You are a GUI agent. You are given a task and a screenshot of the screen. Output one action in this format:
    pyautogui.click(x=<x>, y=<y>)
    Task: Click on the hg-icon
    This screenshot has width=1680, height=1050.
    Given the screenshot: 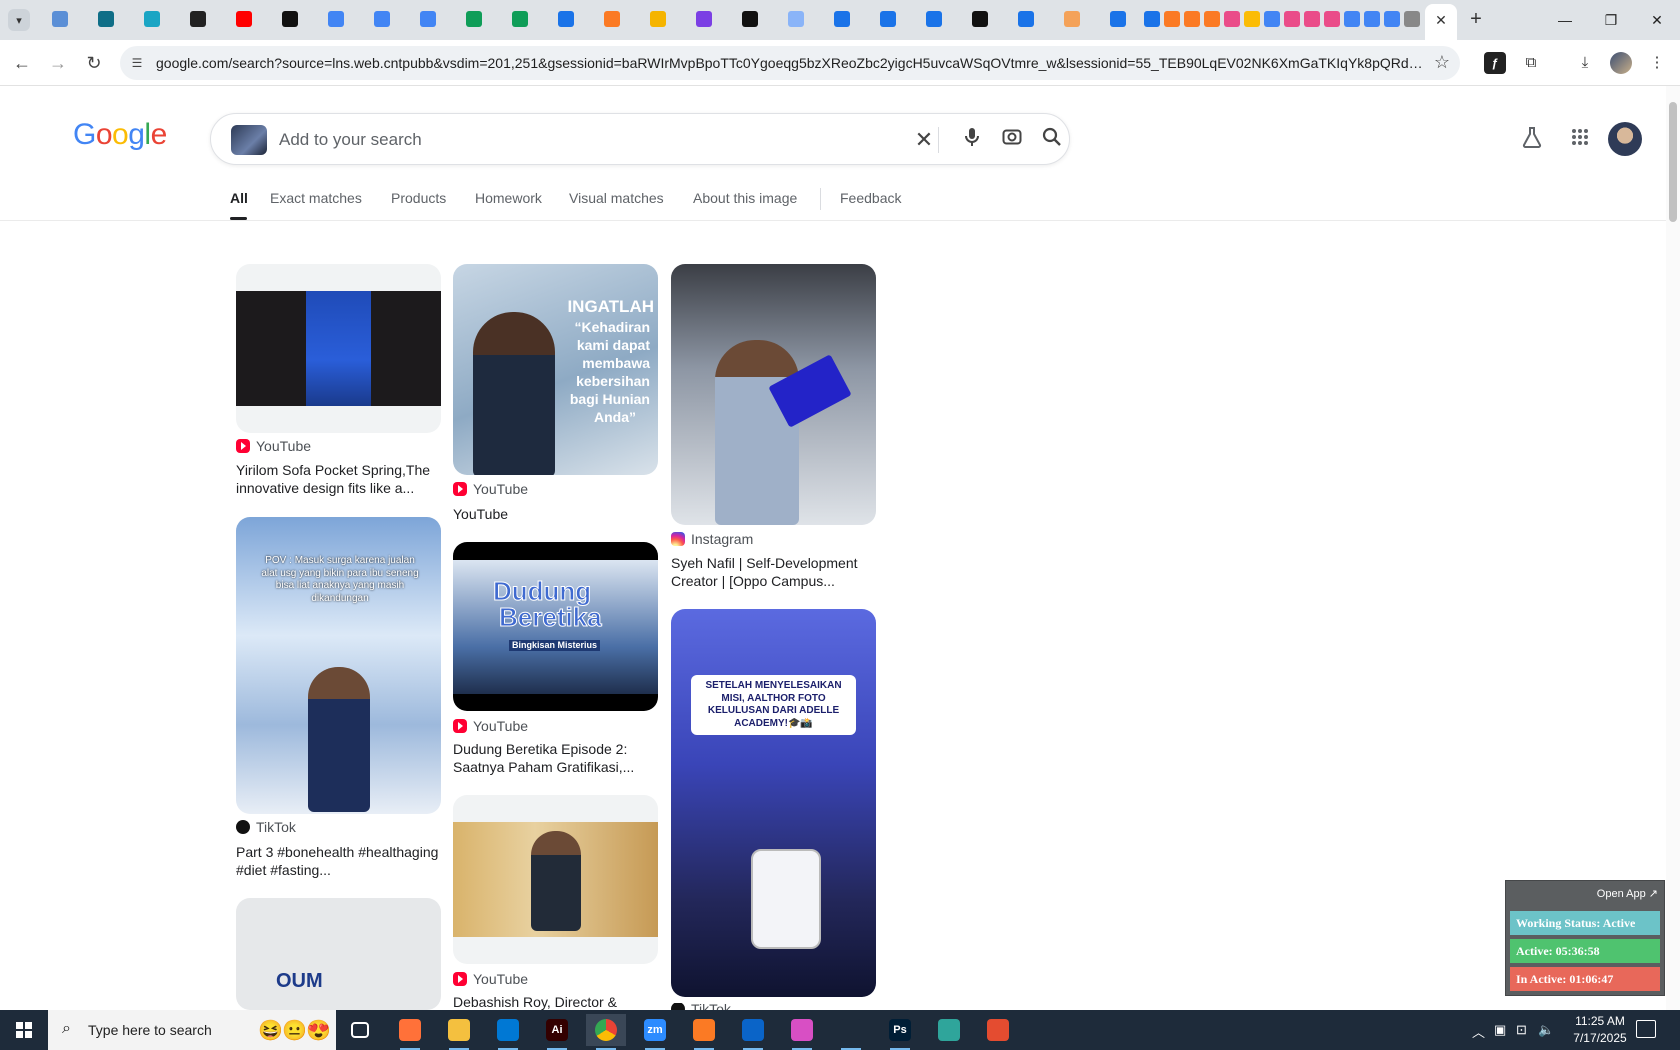 What is the action you would take?
    pyautogui.click(x=566, y=19)
    